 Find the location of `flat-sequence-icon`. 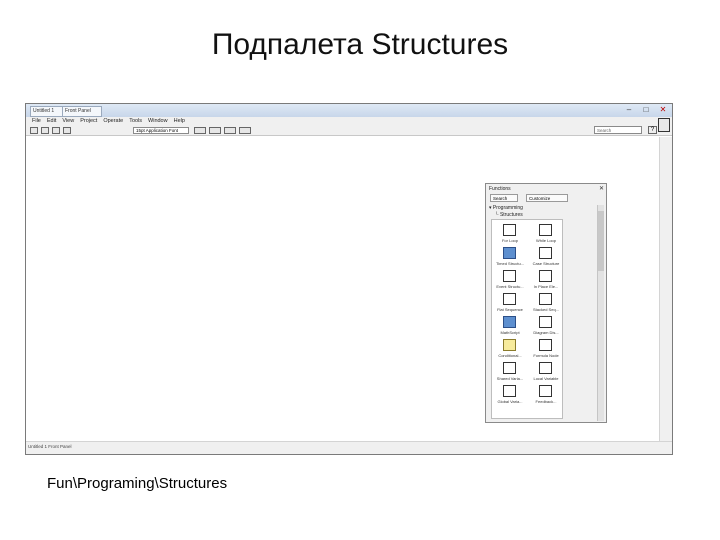

flat-sequence-icon is located at coordinates (509, 299).